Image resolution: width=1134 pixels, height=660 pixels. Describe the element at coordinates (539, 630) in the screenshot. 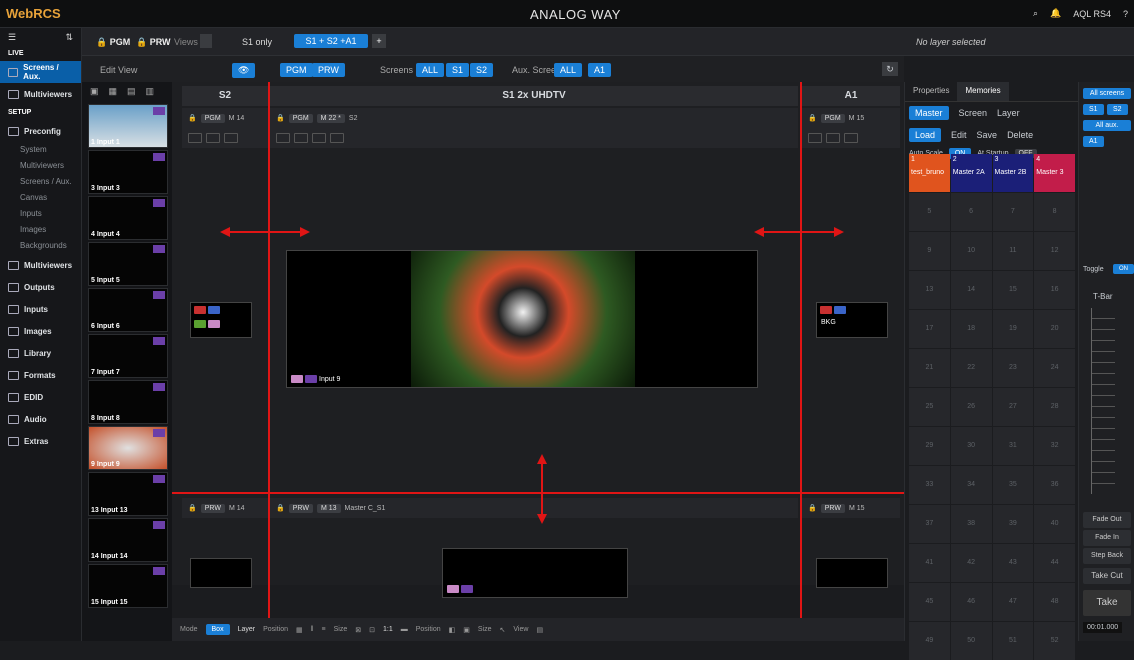

I see `view-mode-icon: ▤` at that location.